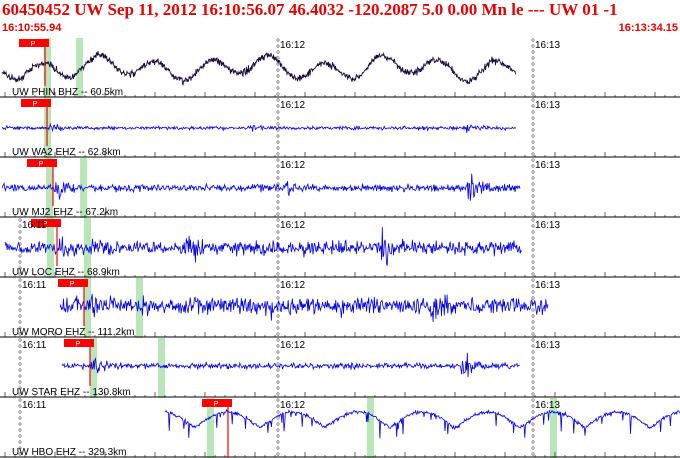 This screenshot has height=458, width=680. What do you see at coordinates (66, 152) in the screenshot?
I see `station-label: UW WA2 EHZ -- 62.8km` at bounding box center [66, 152].